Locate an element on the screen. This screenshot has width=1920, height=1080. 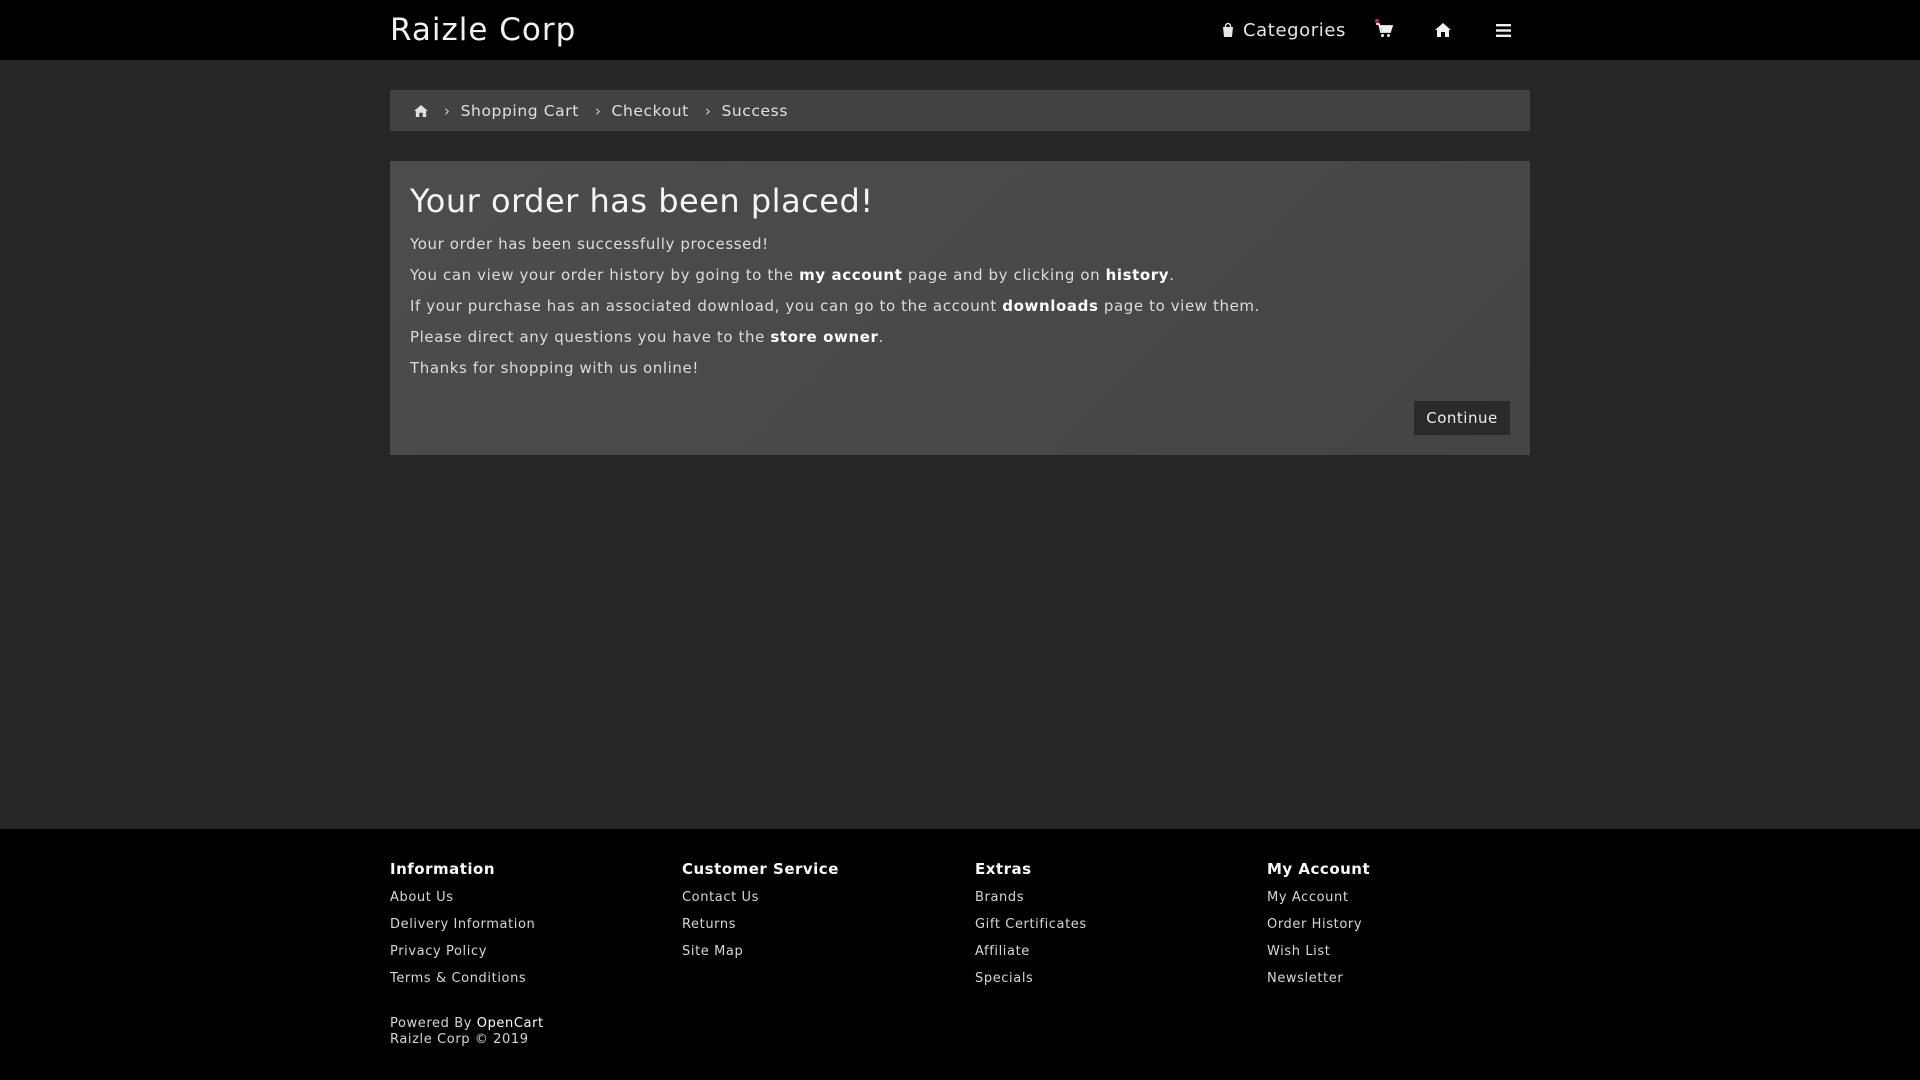
menu-icon is located at coordinates (1503, 30).